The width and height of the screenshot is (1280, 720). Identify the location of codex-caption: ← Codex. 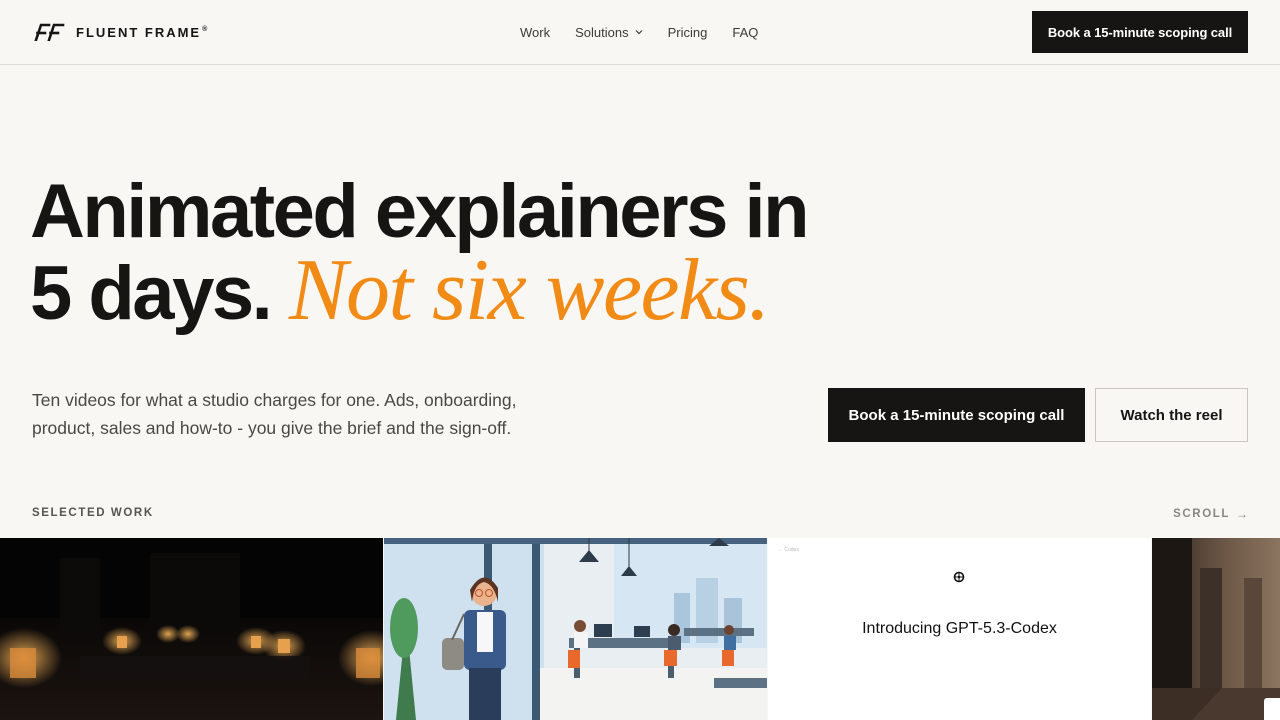
(788, 550).